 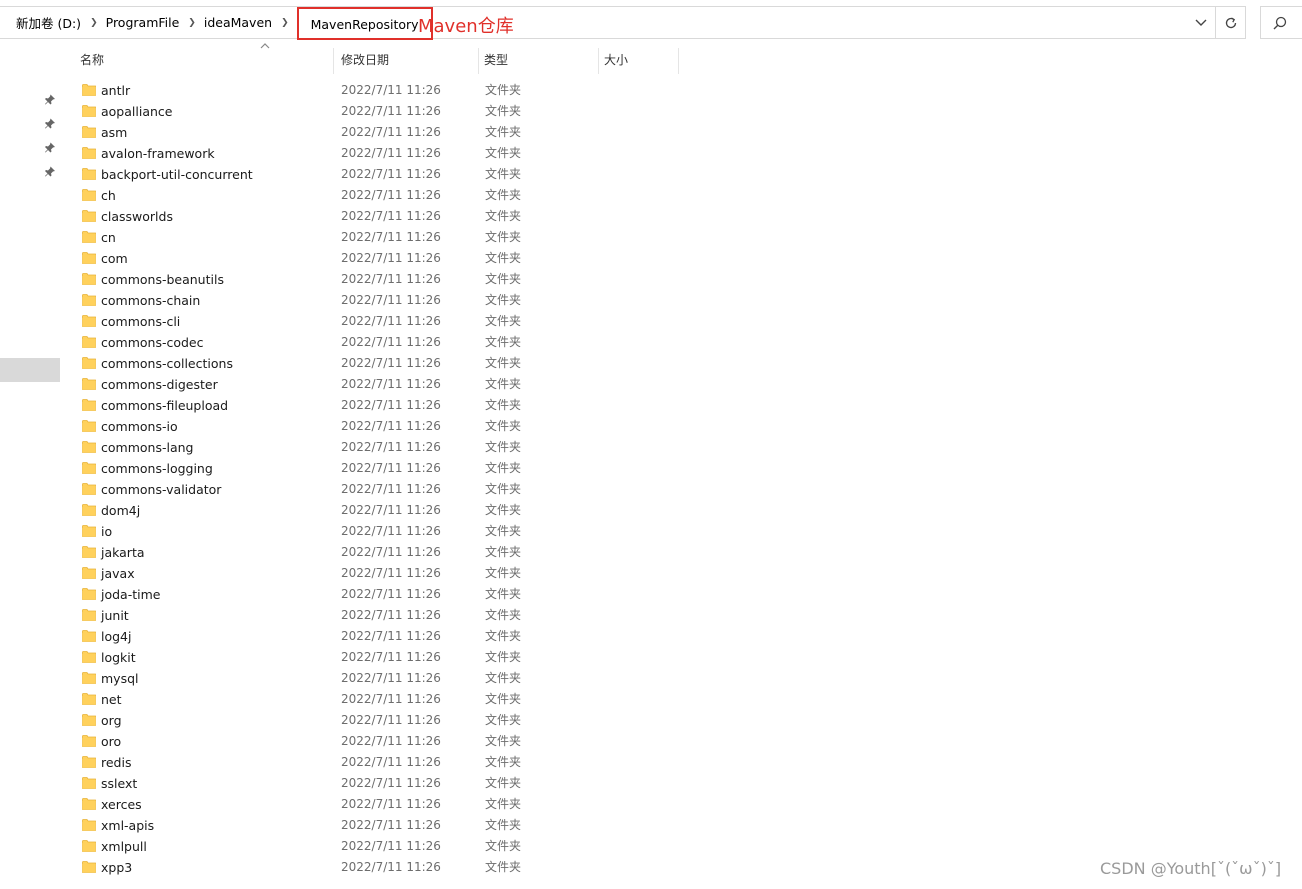 I want to click on folder-name: jakarta, so click(x=123, y=552).